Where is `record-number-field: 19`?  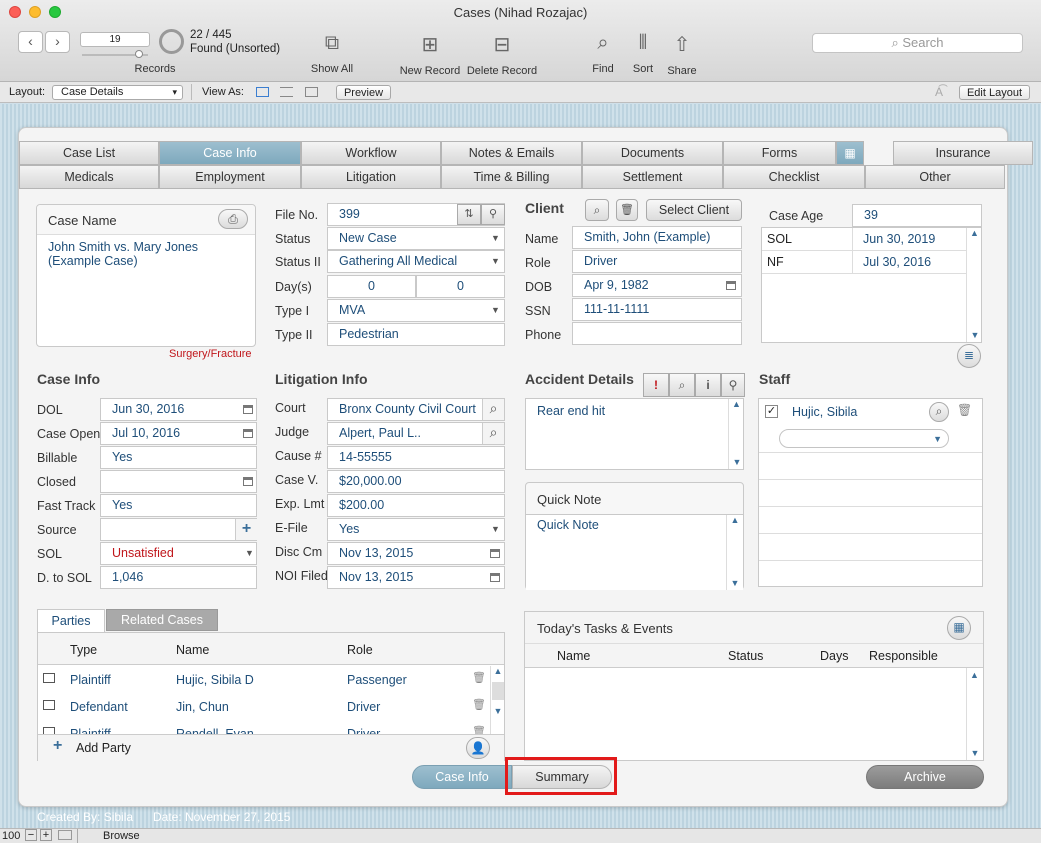 record-number-field: 19 is located at coordinates (115, 39).